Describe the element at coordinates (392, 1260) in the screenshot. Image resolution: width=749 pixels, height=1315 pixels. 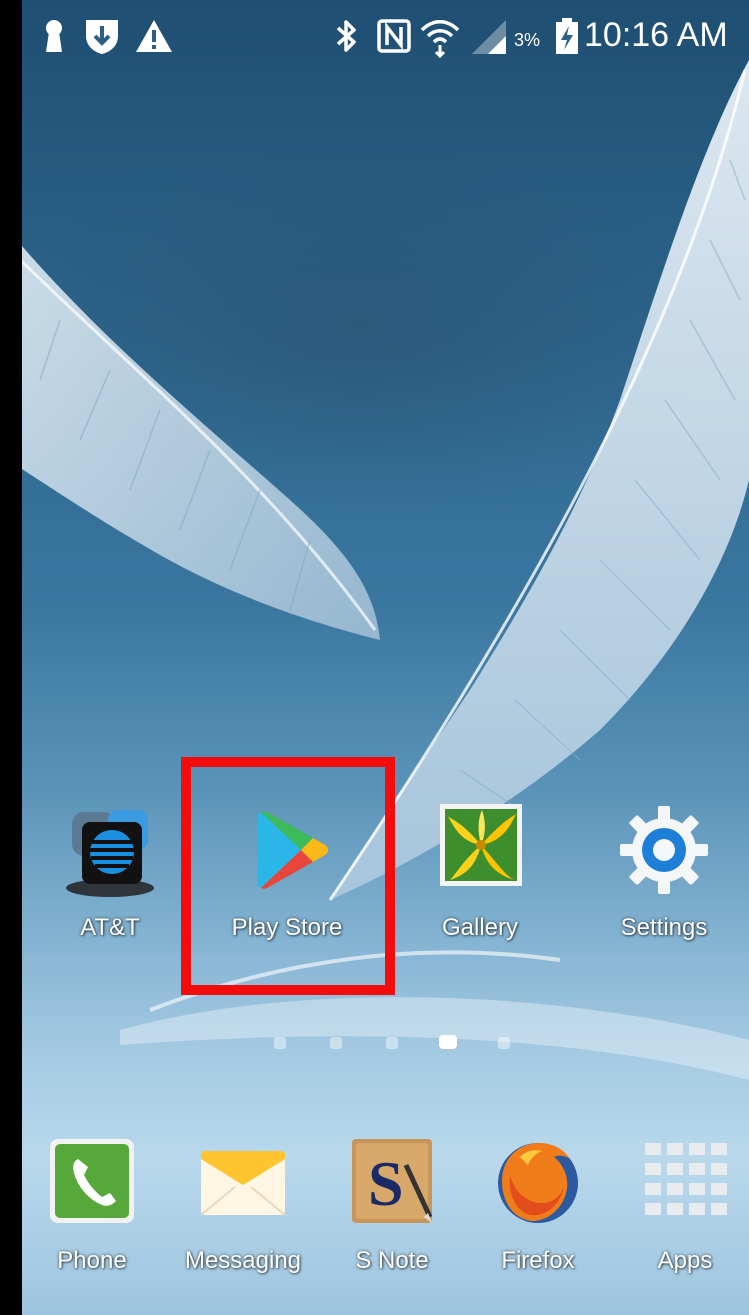
I see `dock-label-s-note: S Note` at that location.